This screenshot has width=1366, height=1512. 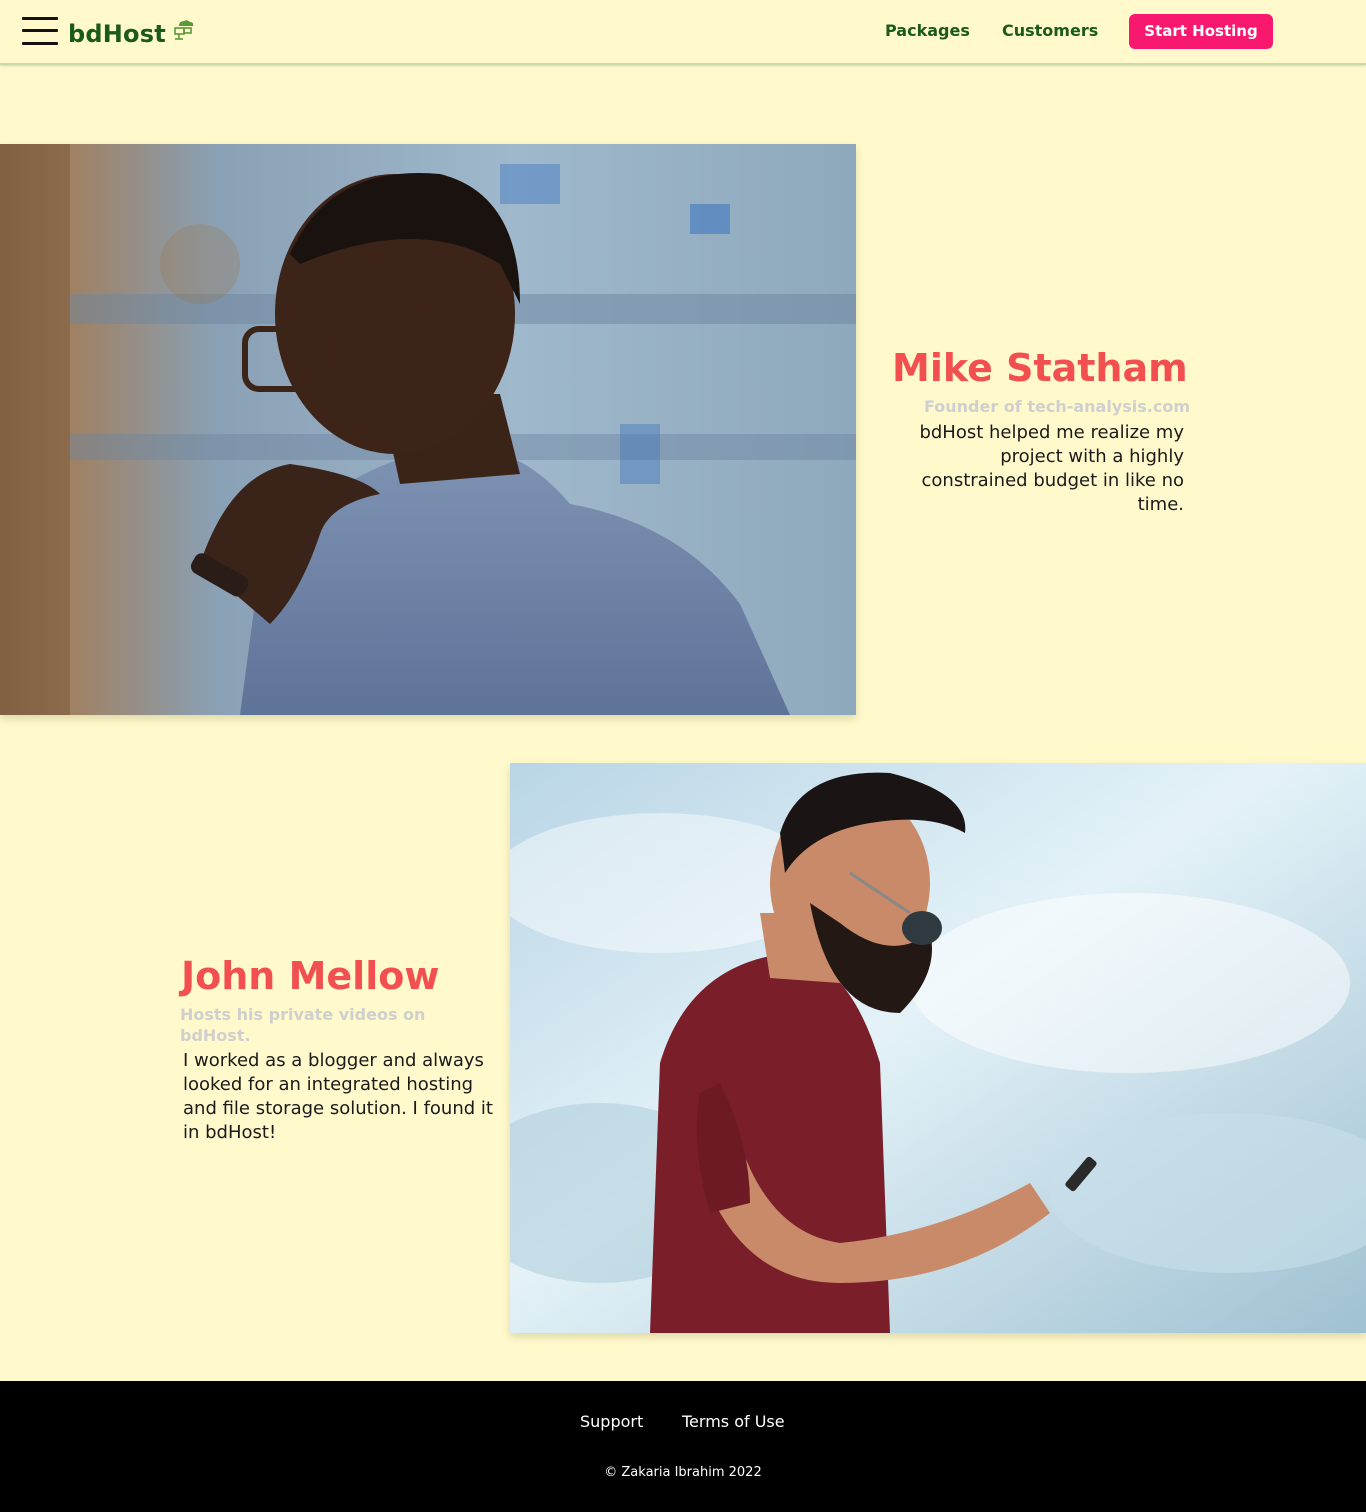 I want to click on brand-name: bdHost, so click(x=117, y=34).